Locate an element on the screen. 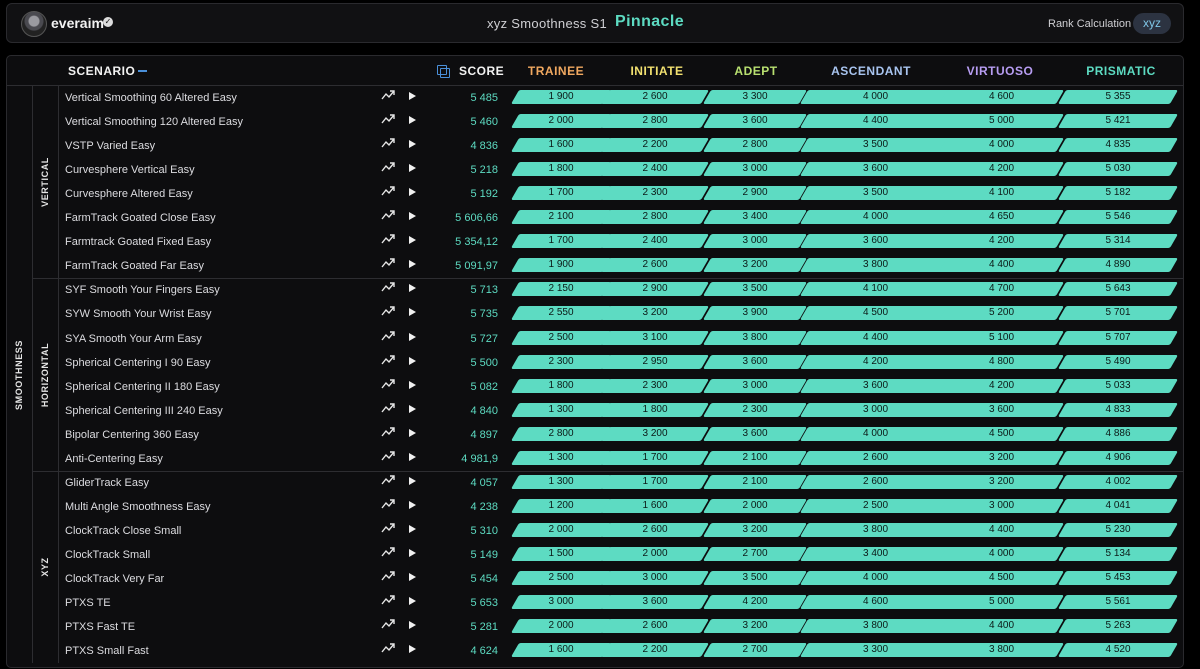 This screenshot has width=1200, height=669. scenario-name: Curvesphere Altered Easy is located at coordinates (129, 194).